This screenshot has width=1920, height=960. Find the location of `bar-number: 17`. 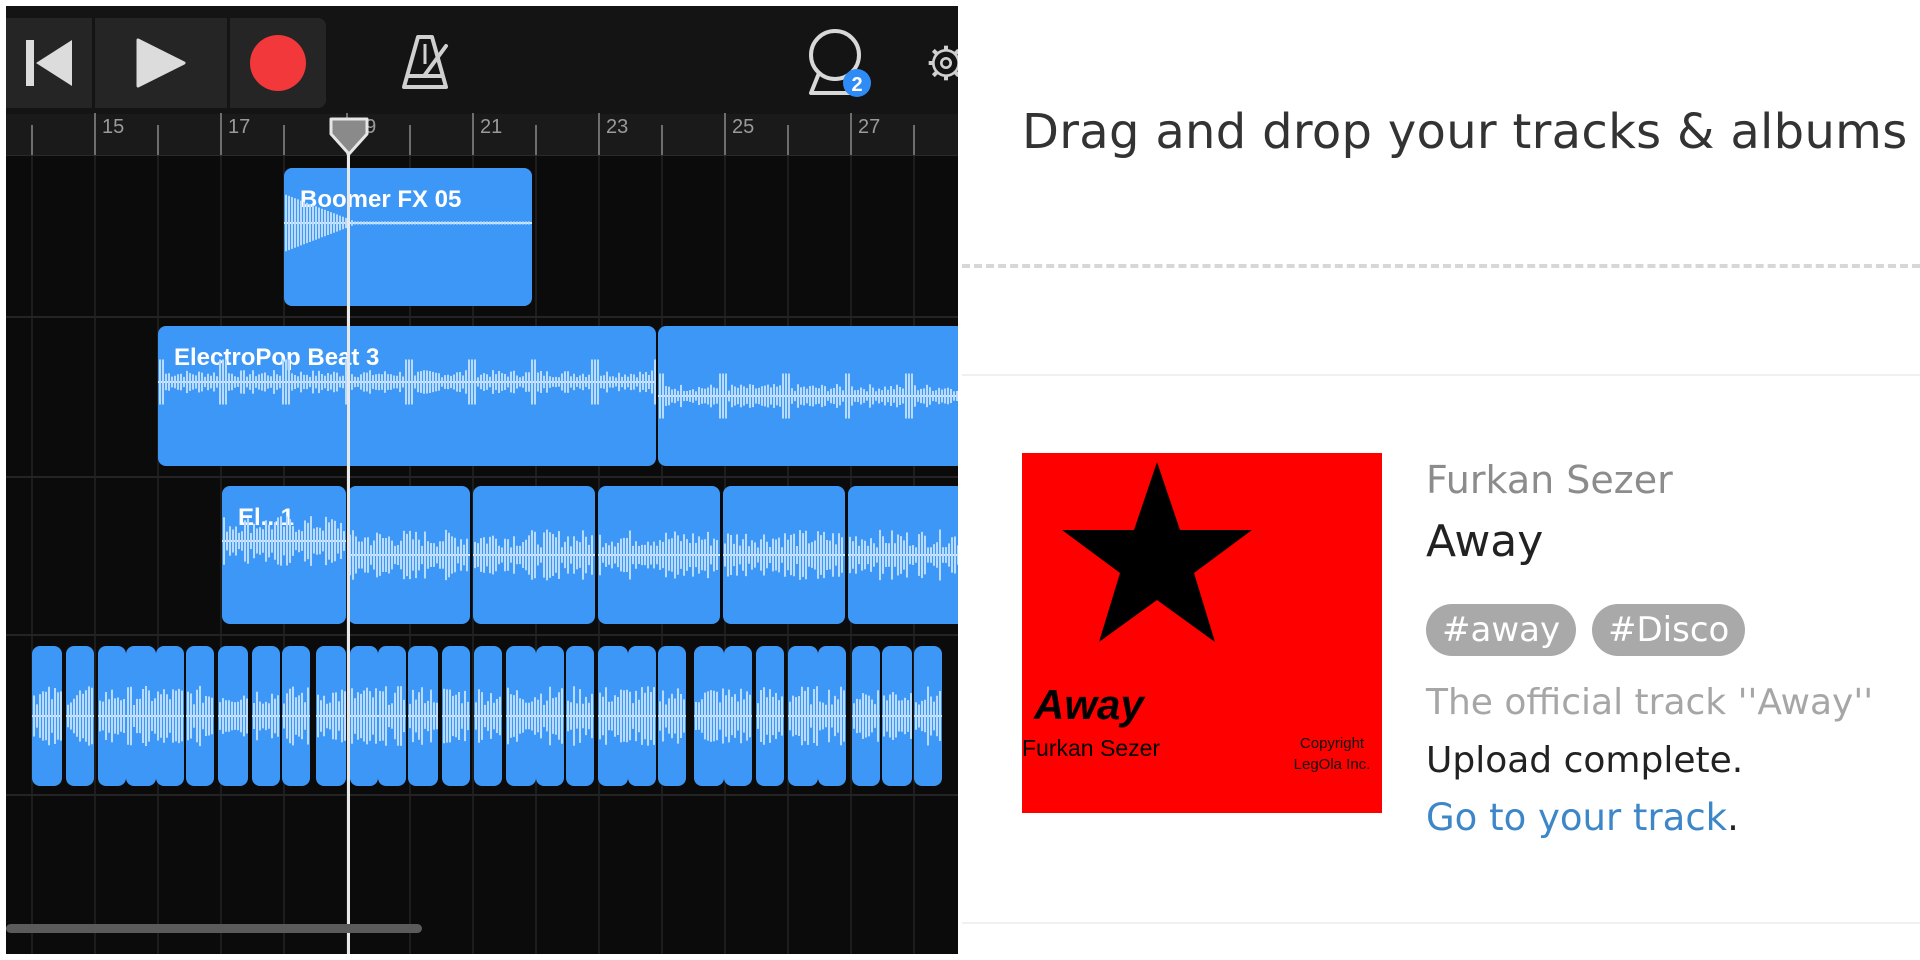

bar-number: 17 is located at coordinates (239, 127).